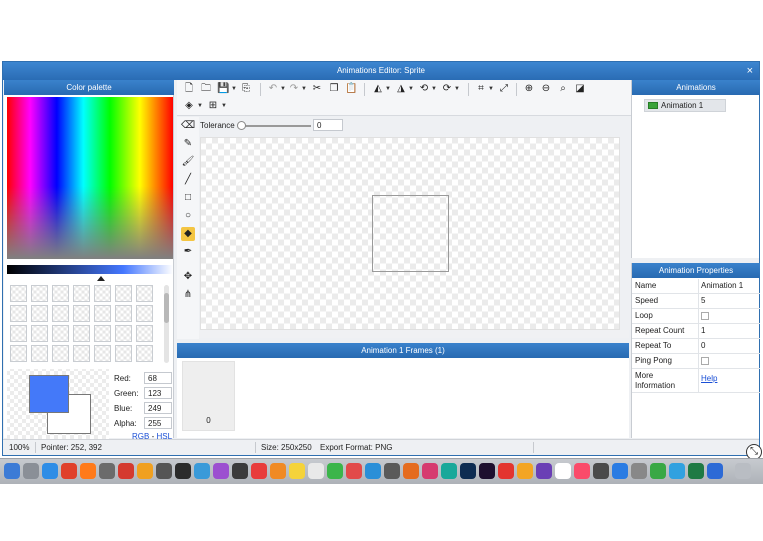 The height and width of the screenshot is (541, 763). What do you see at coordinates (304, 89) in the screenshot?
I see `redo-dropdown-caret: ▼` at bounding box center [304, 89].